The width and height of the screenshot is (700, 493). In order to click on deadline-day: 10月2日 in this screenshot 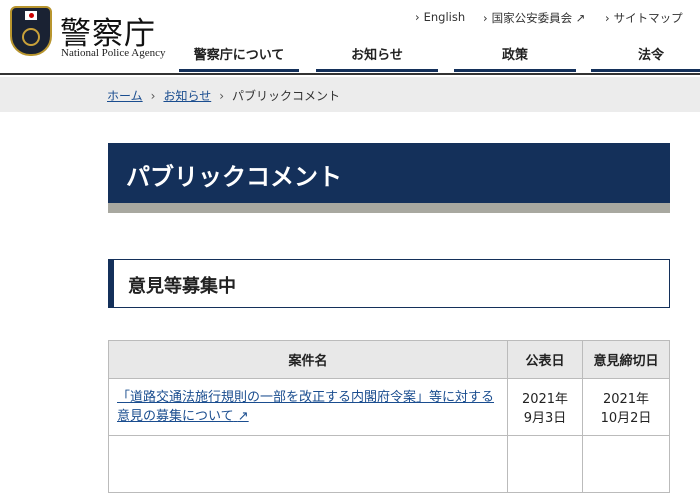, I will do `click(626, 418)`.